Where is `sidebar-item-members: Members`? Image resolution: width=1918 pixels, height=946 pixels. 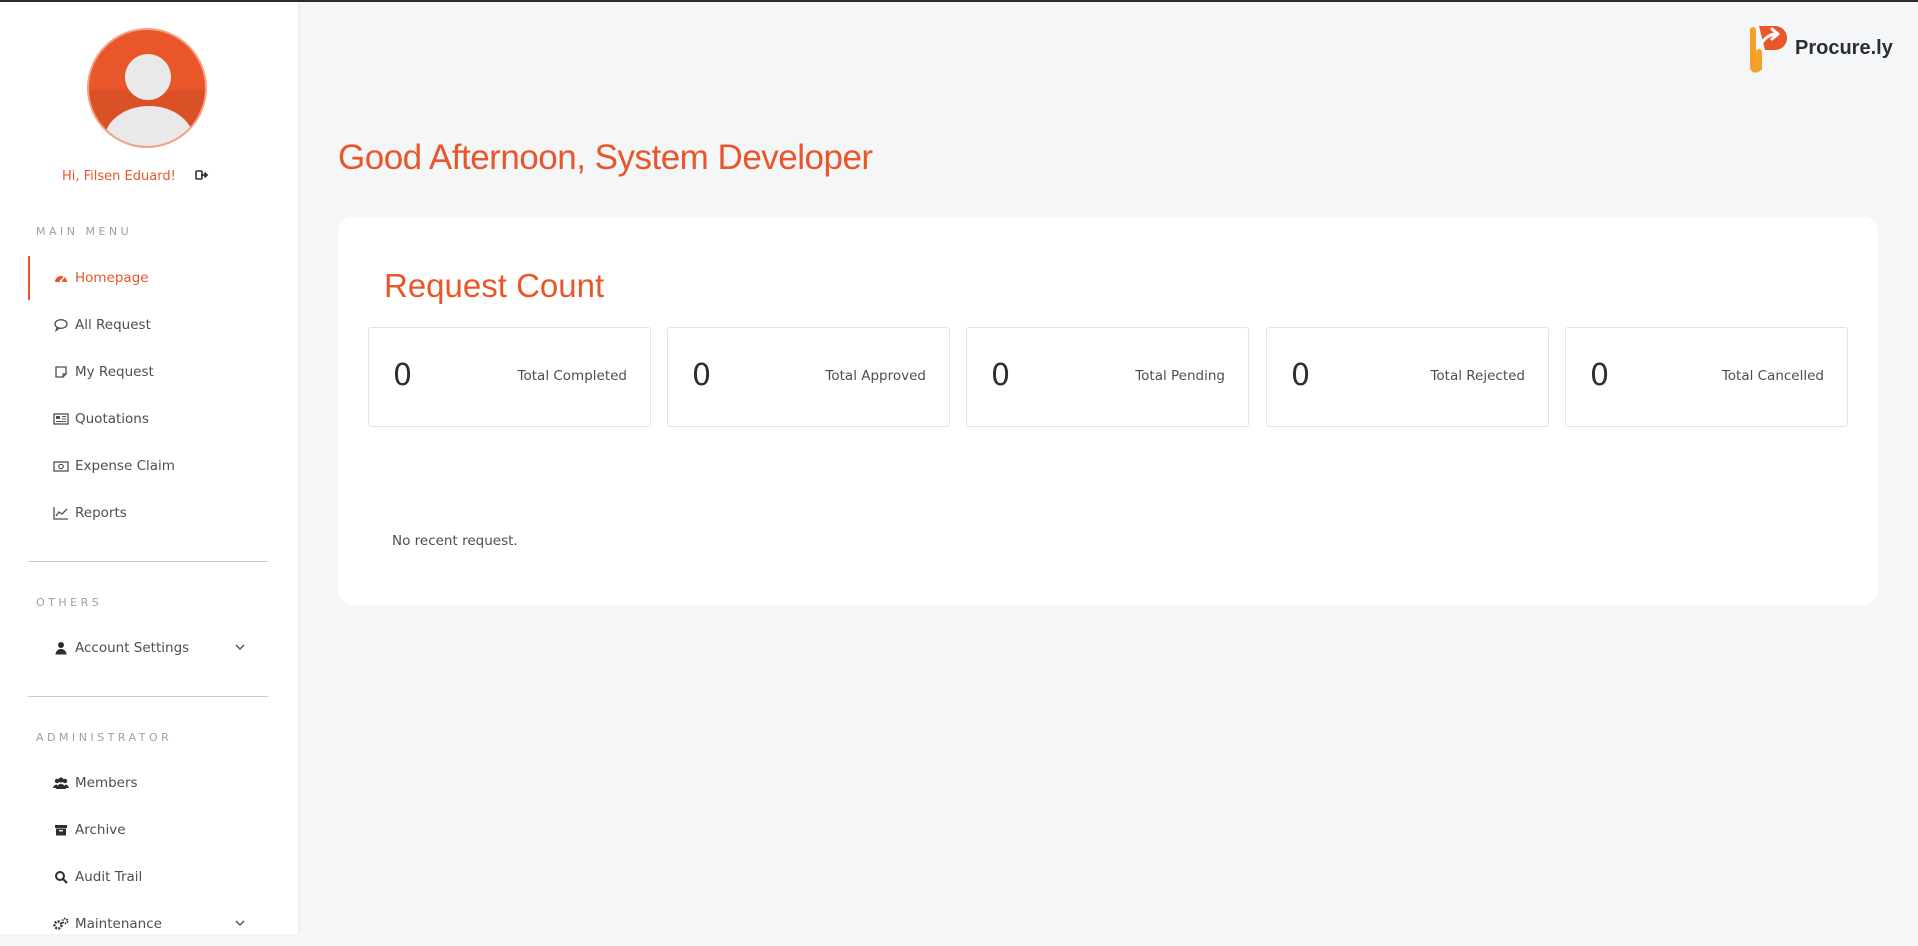
sidebar-item-members: Members is located at coordinates (148, 783).